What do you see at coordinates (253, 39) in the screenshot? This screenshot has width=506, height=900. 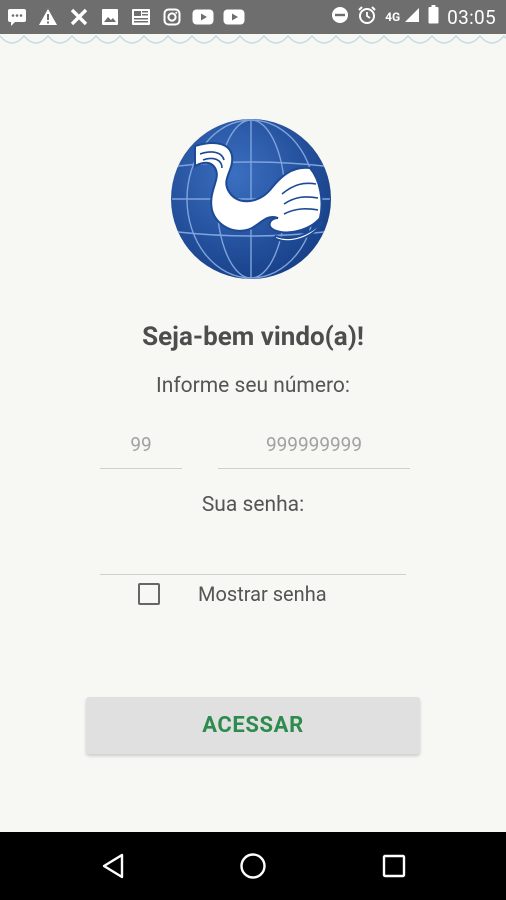 I see `decorative-border` at bounding box center [253, 39].